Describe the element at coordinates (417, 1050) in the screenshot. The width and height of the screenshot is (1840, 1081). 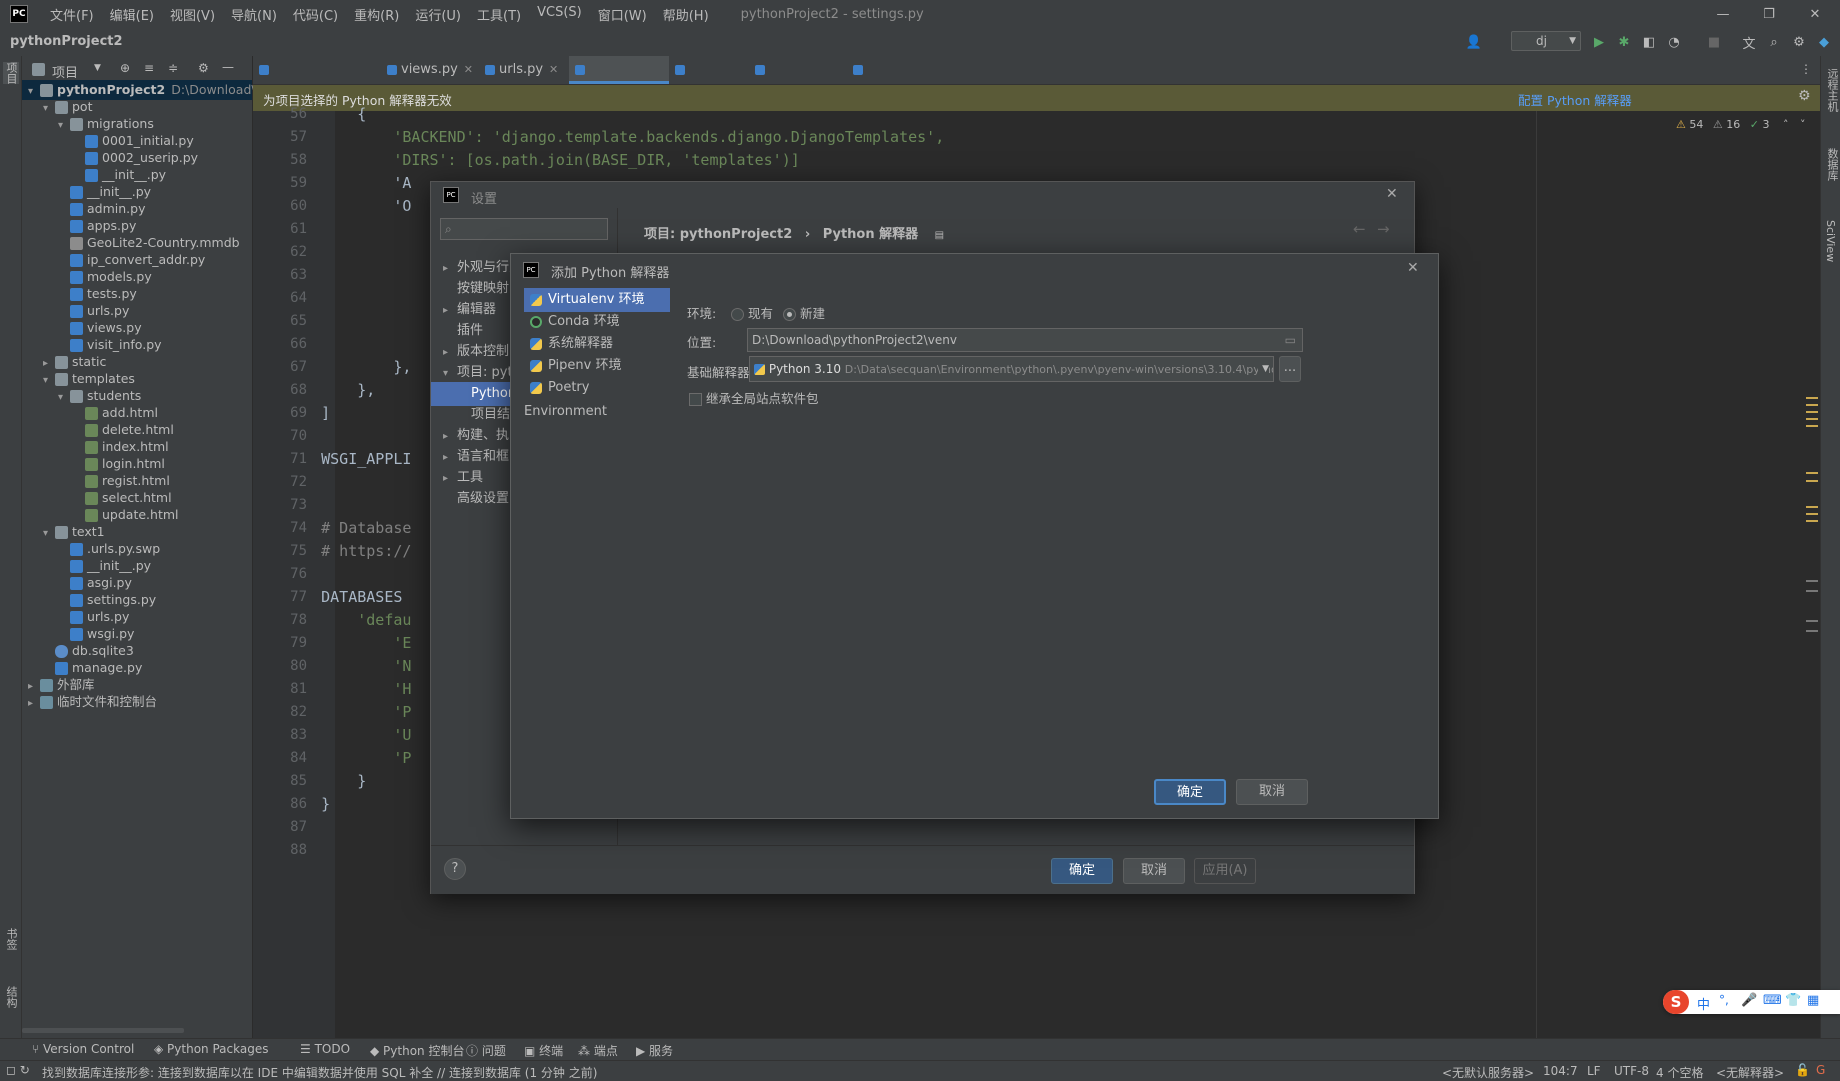
I see `tool-window-button: ◆ Python 控制台` at that location.